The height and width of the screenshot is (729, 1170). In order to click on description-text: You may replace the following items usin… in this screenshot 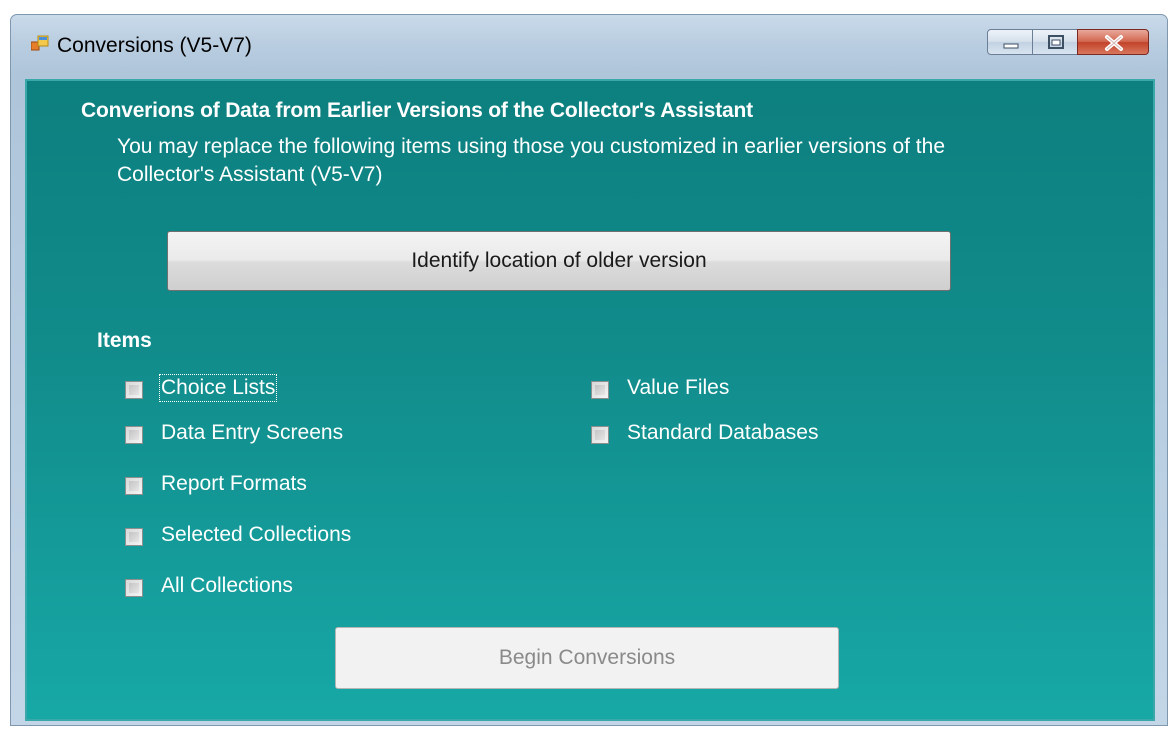, I will do `click(531, 160)`.